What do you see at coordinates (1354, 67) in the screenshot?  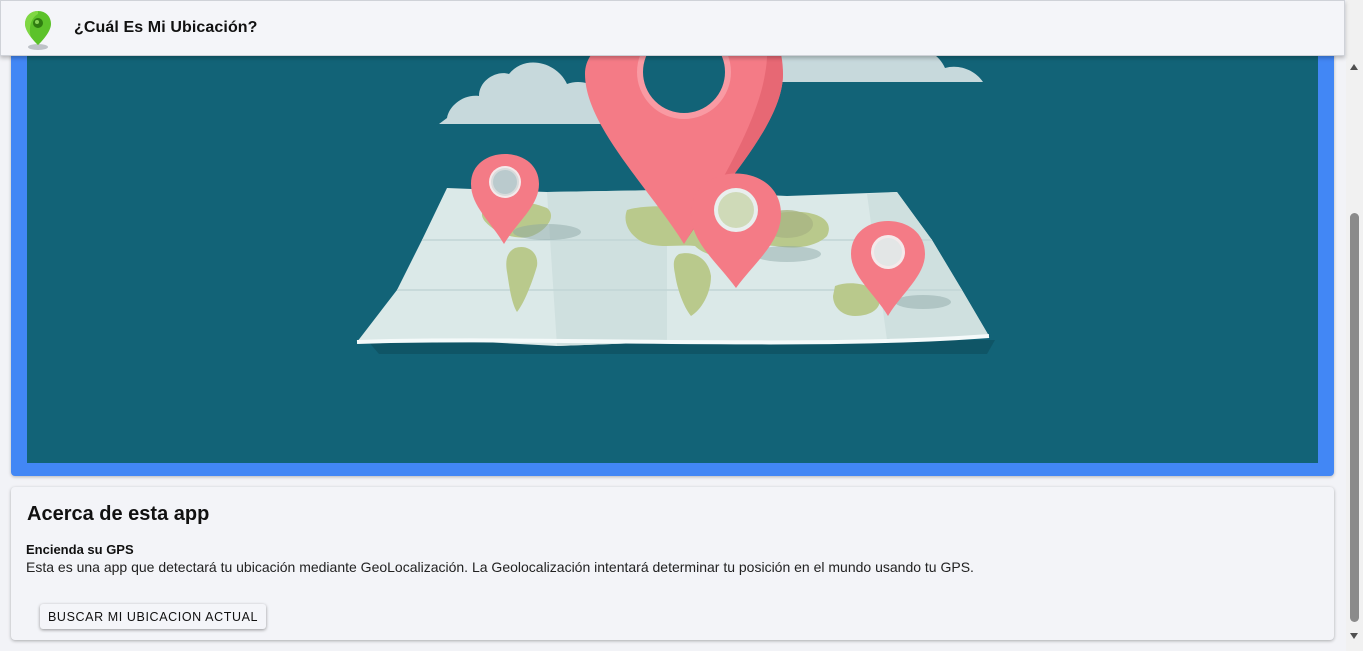 I see `scroll-up-arrow-icon` at bounding box center [1354, 67].